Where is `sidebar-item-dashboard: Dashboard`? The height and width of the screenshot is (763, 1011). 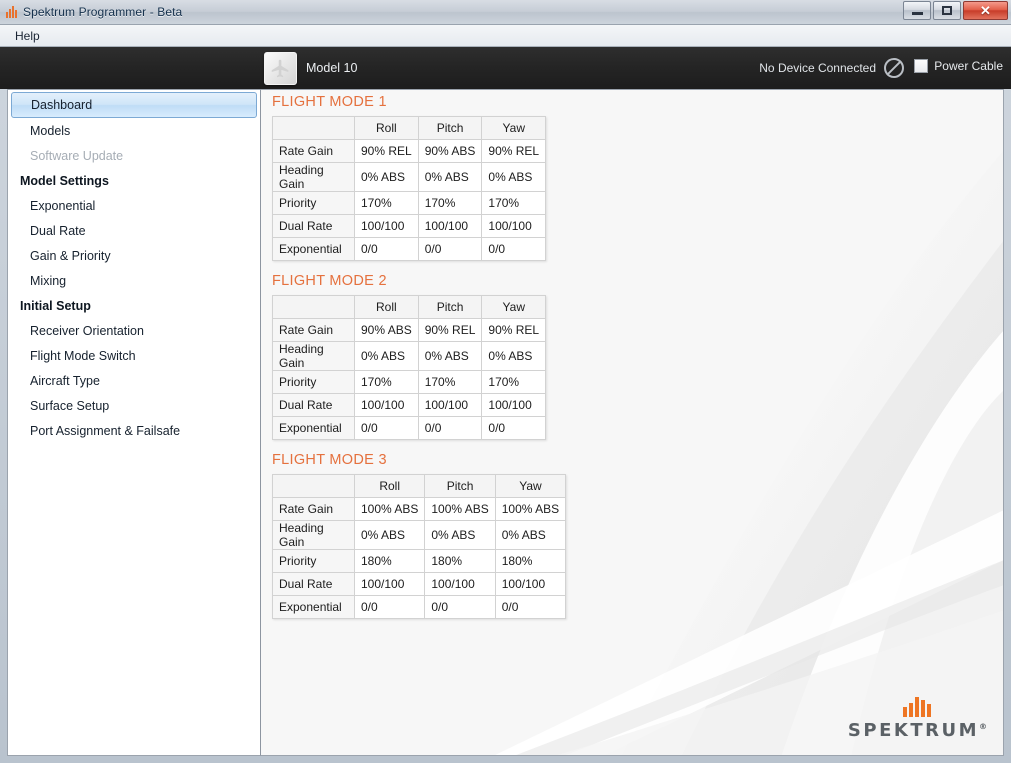
sidebar-item-dashboard: Dashboard is located at coordinates (134, 105).